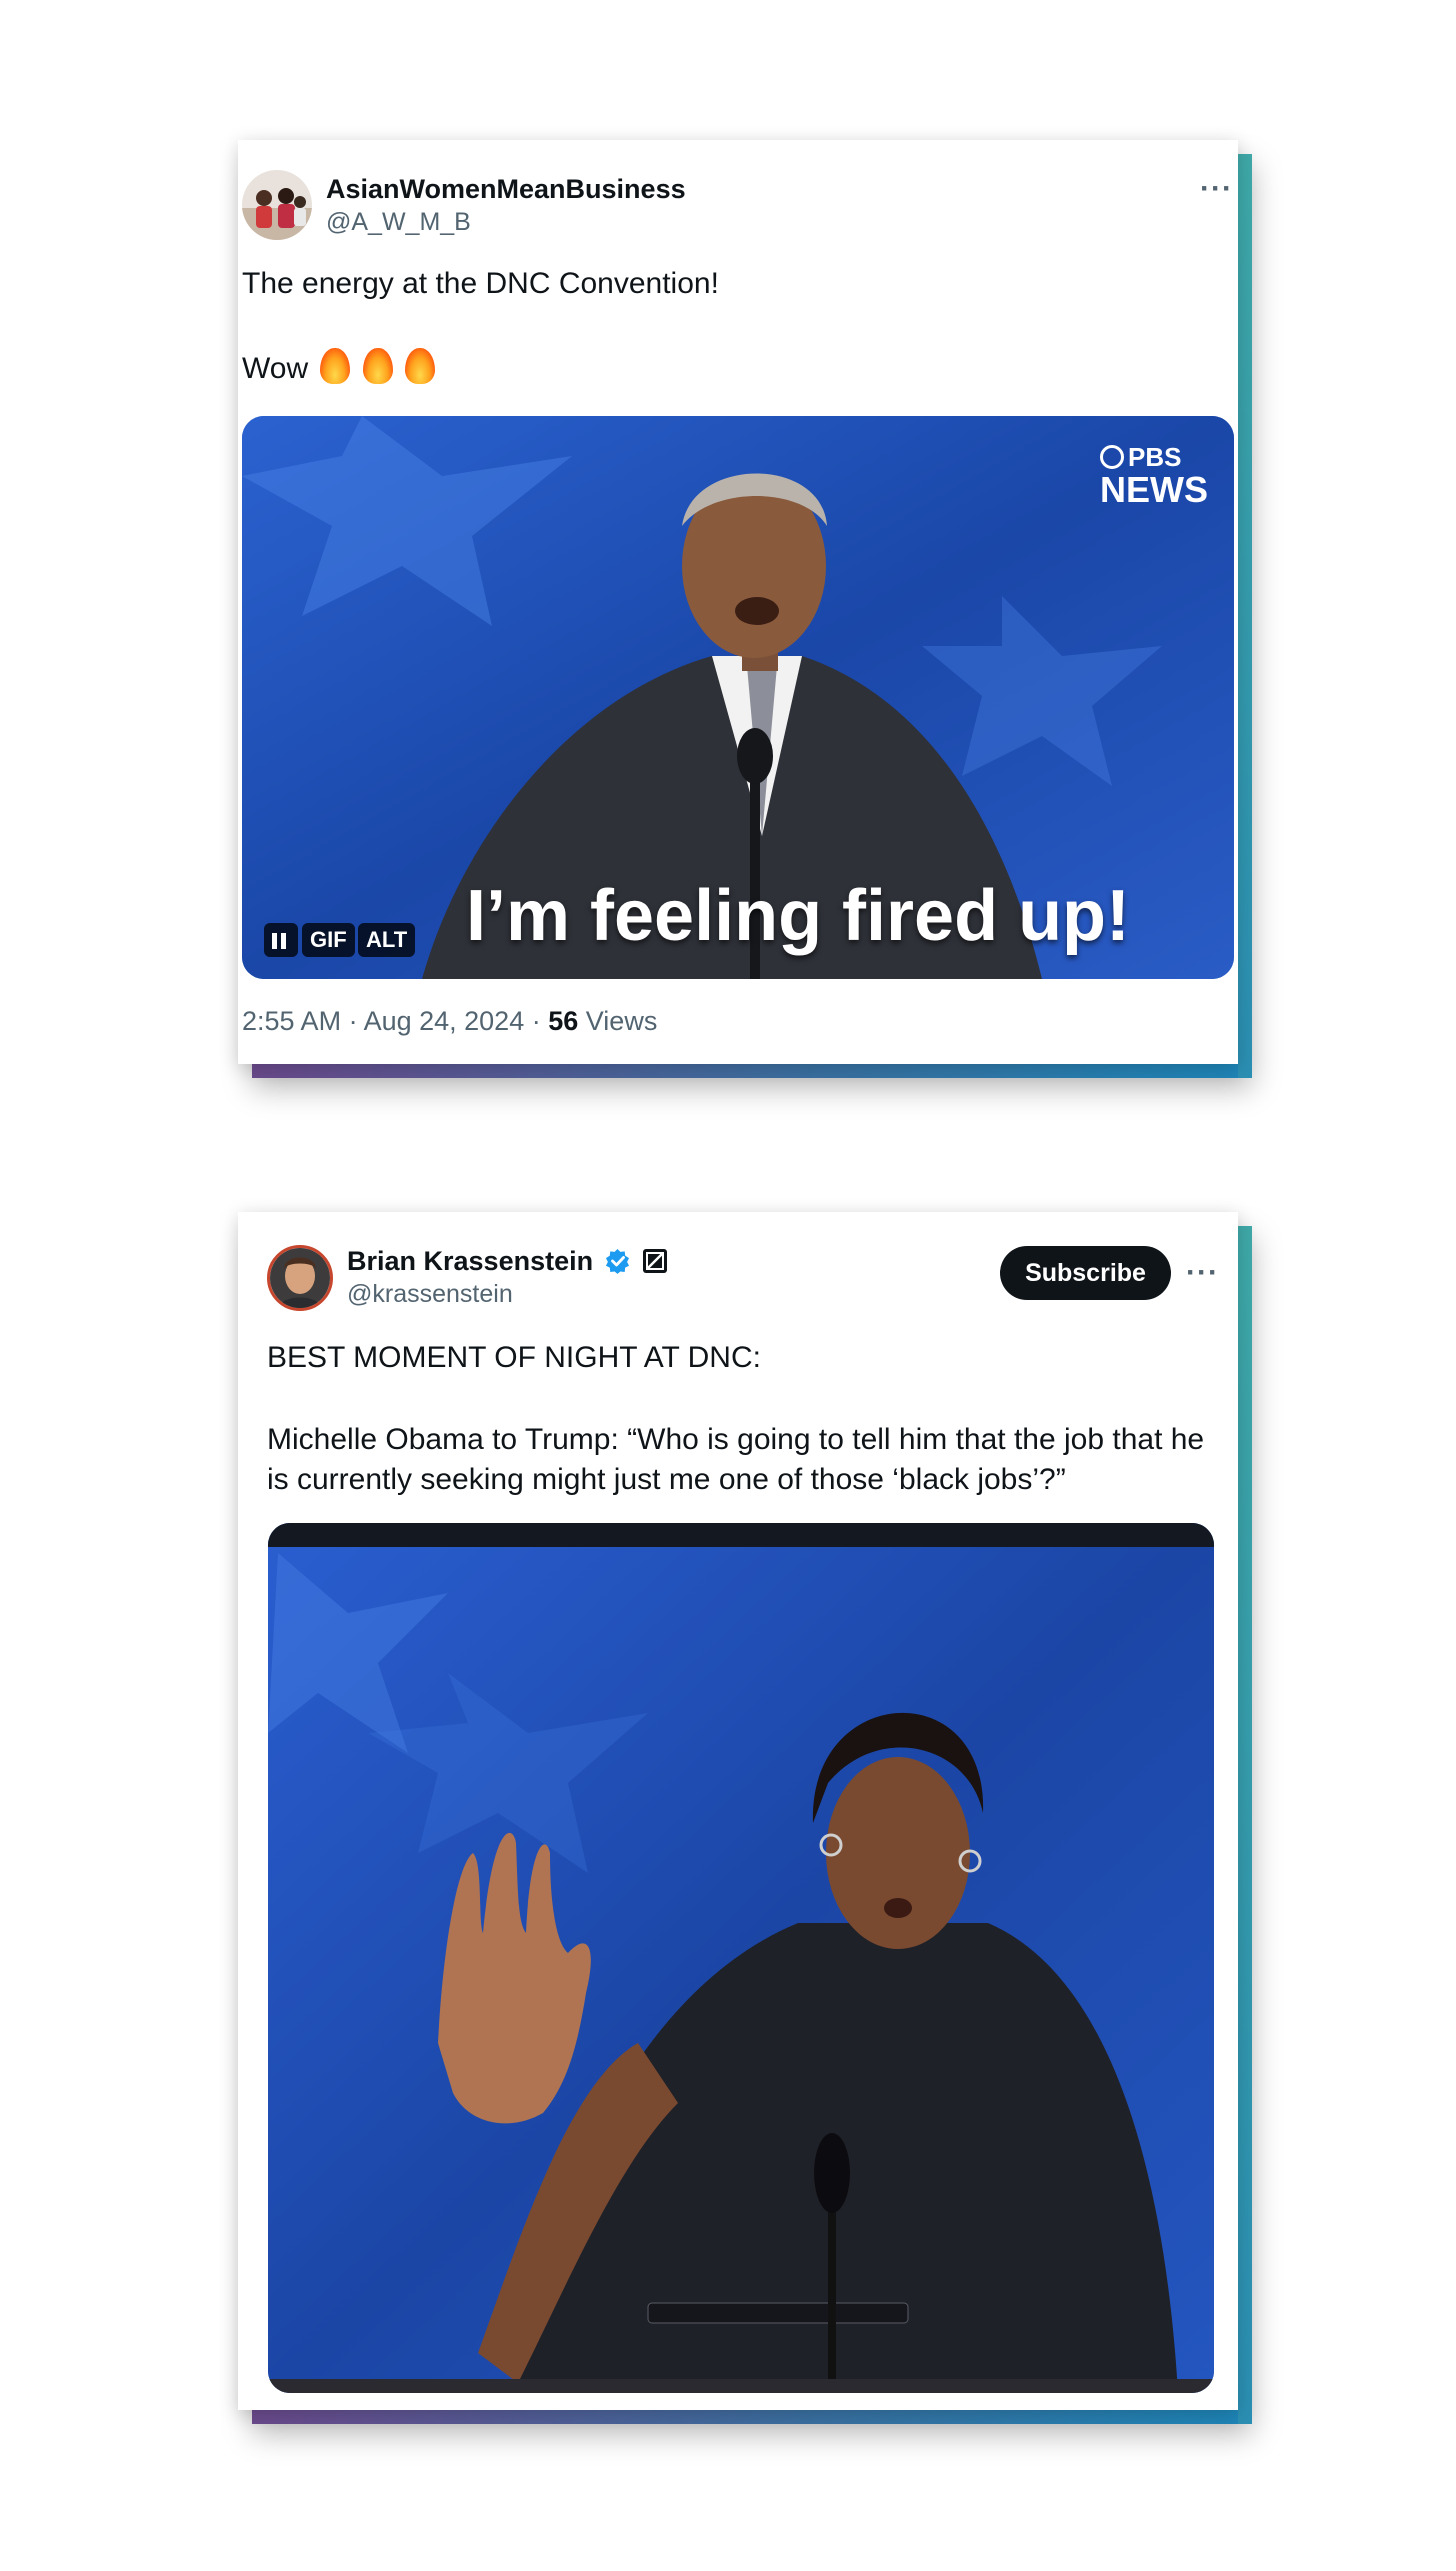 The width and height of the screenshot is (1456, 2571). I want to click on pbs-circle-icon, so click(1112, 457).